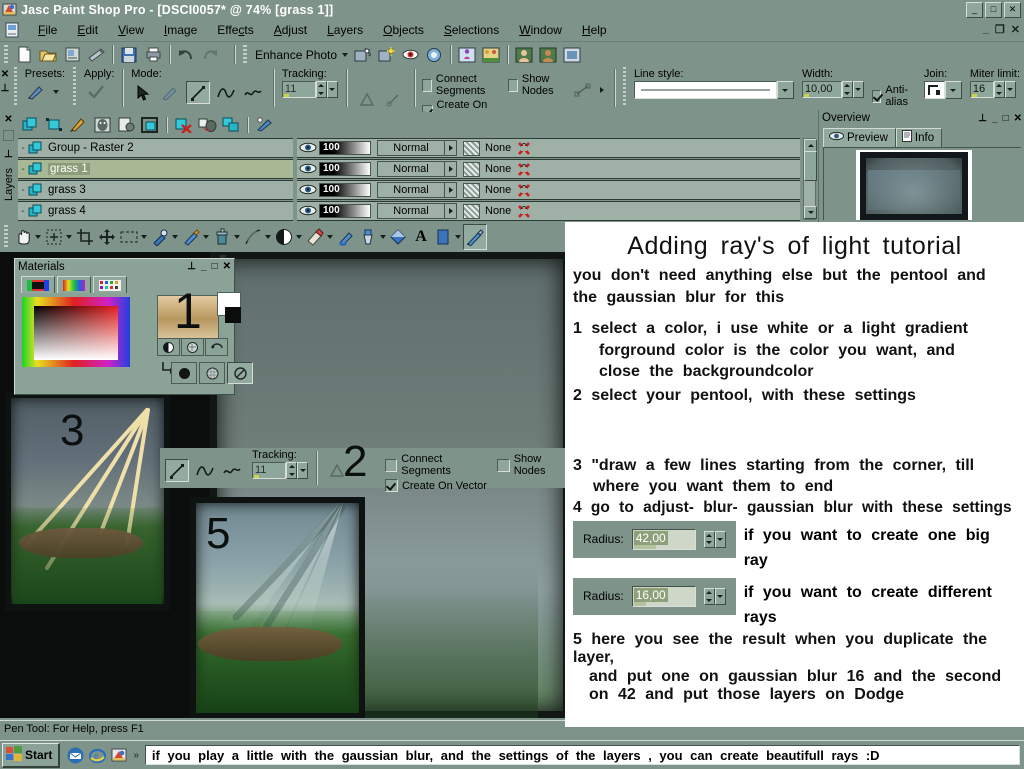 This screenshot has height=769, width=1024. Describe the element at coordinates (155, 169) in the screenshot. I see `table-row: - grass 1` at that location.